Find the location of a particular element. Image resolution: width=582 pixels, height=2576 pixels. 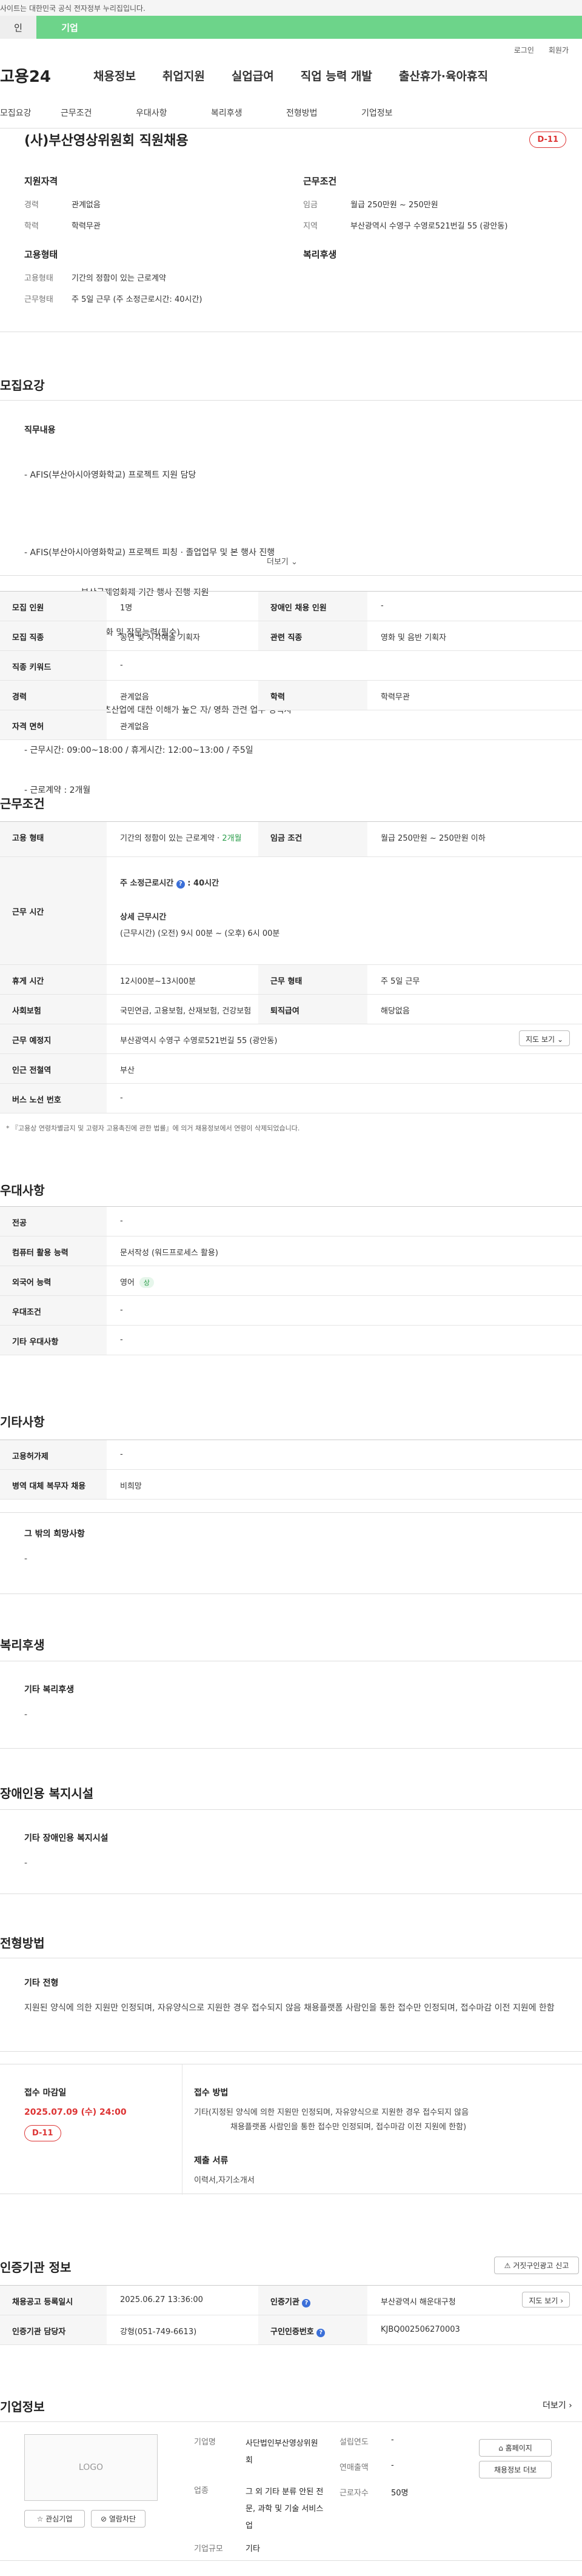

disab-box-value: - is located at coordinates (26, 1863).